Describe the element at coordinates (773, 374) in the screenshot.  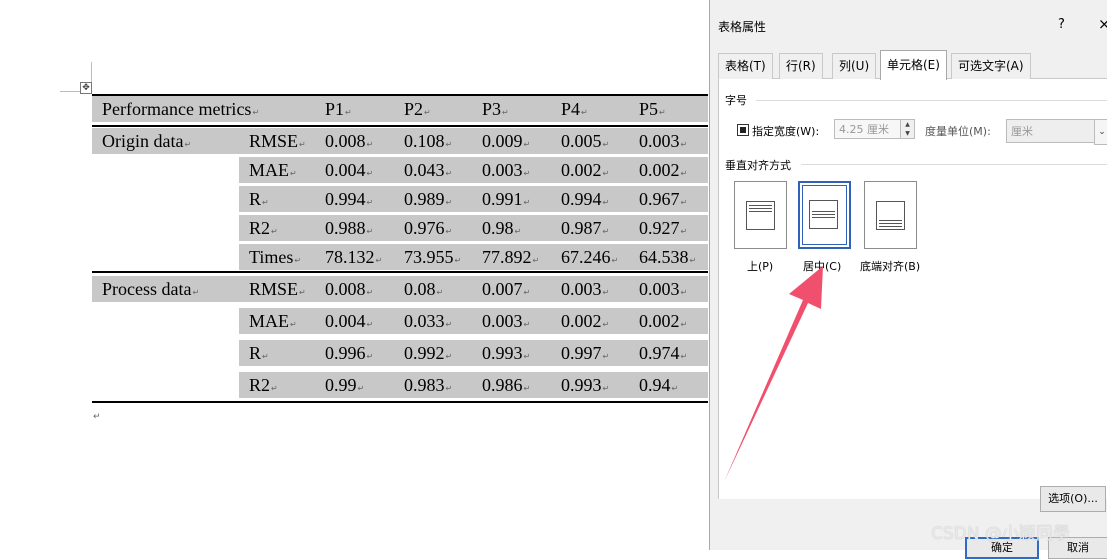
I see `annotation-arrow-icon` at that location.